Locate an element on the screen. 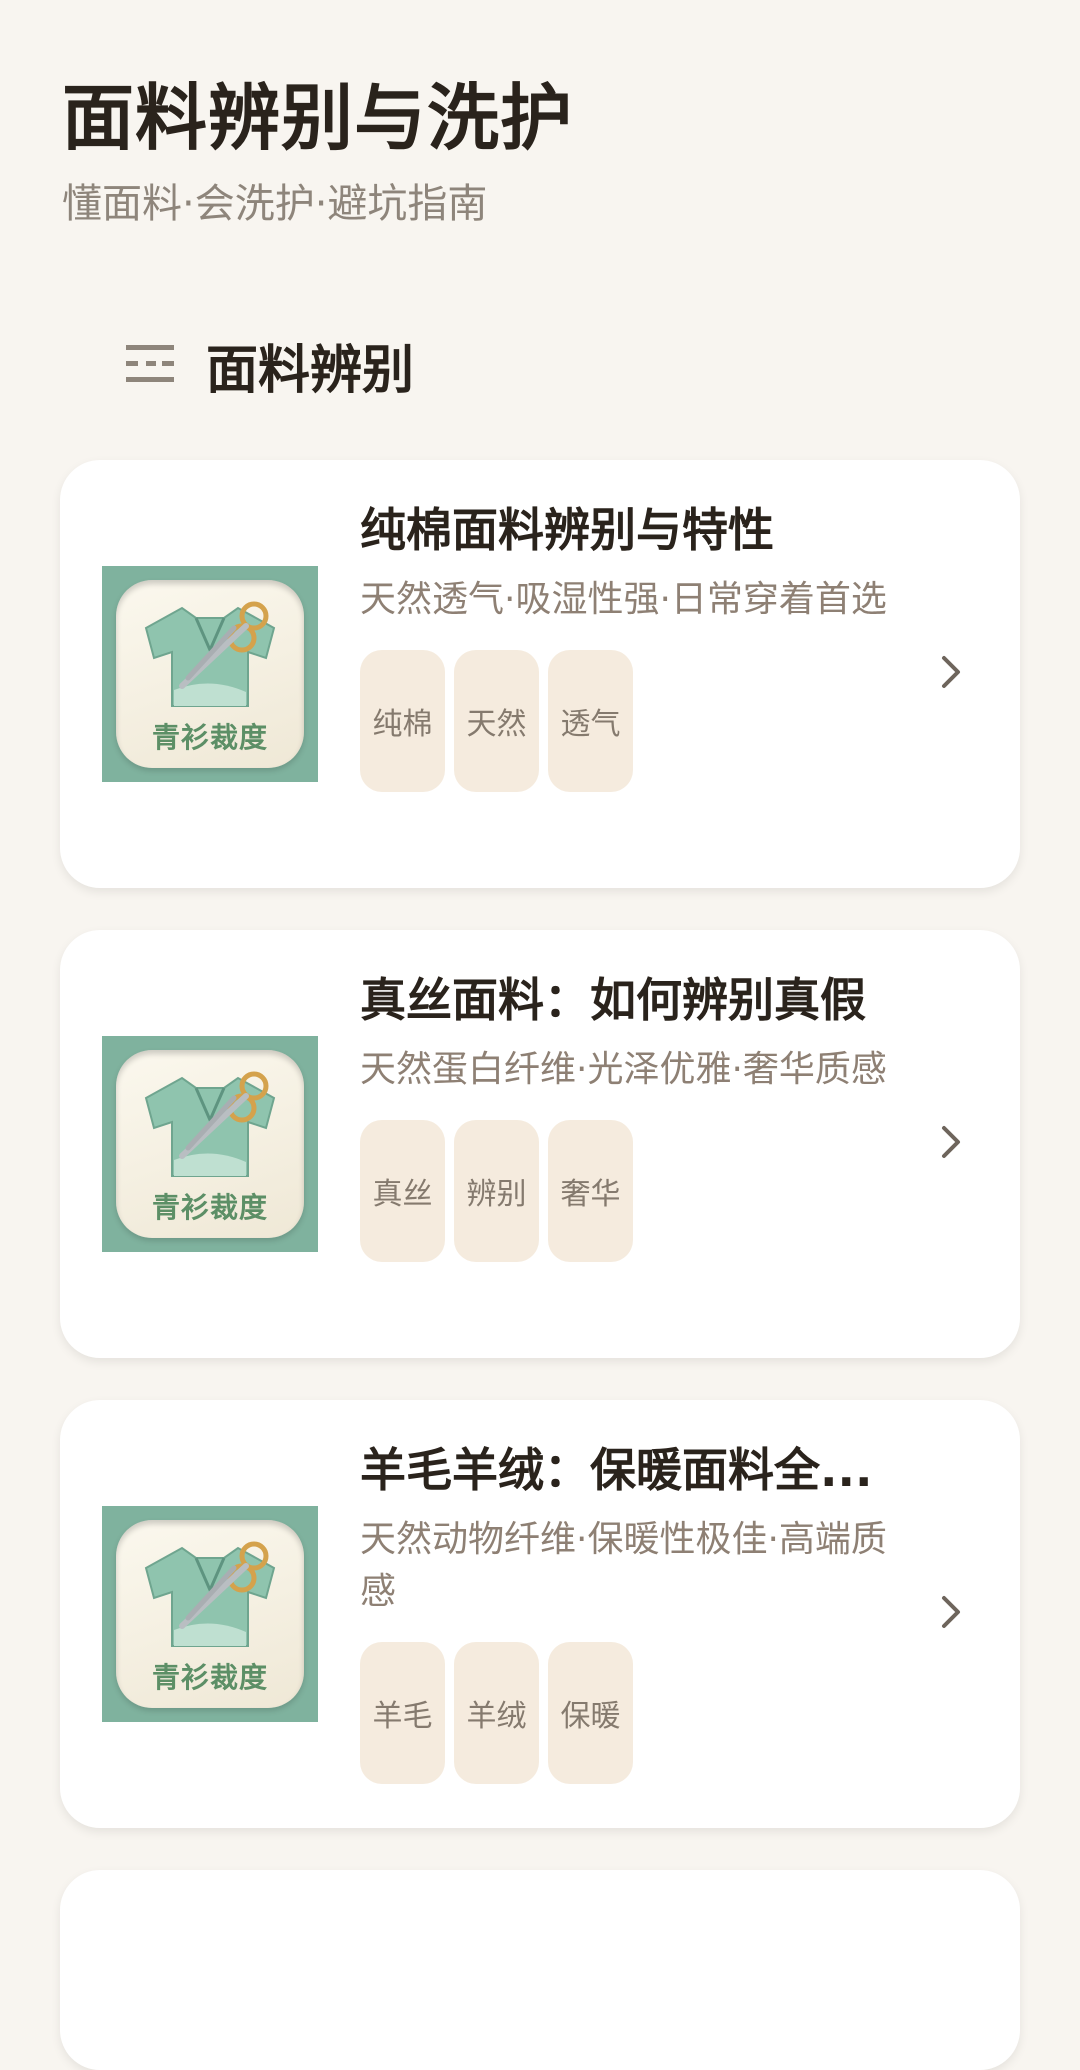  card-description: 天然蛋白纤维·光泽优雅·奢华质感 is located at coordinates (623, 1069).